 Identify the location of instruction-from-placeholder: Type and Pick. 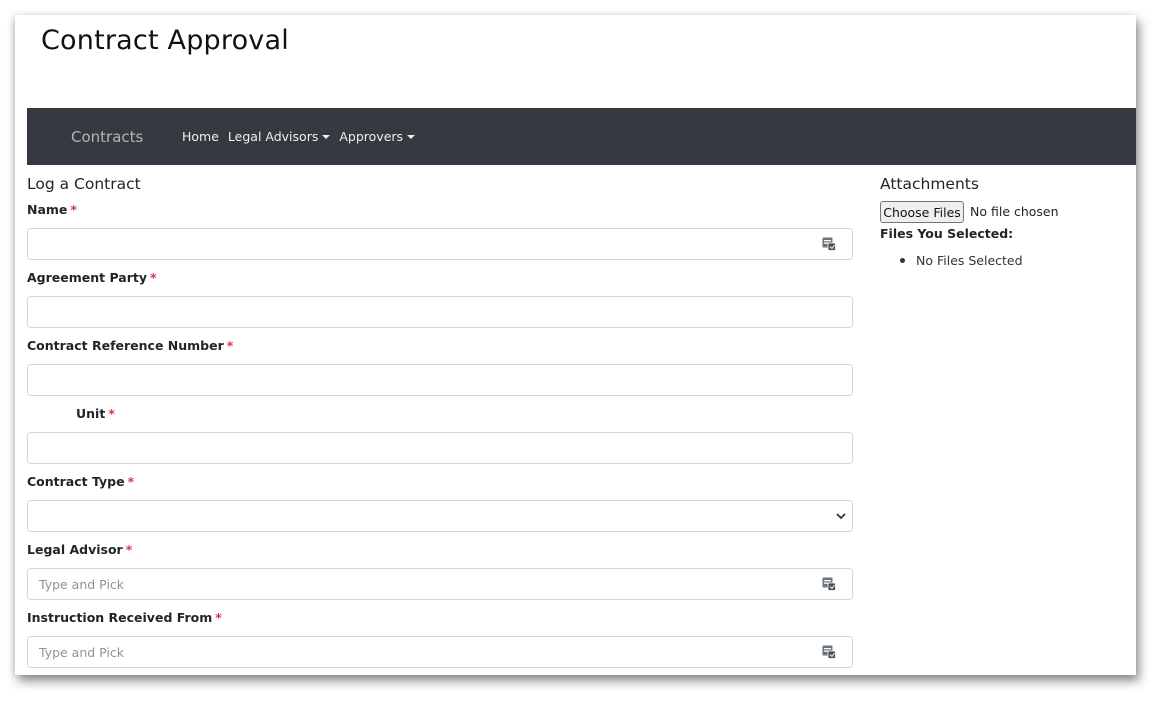
(82, 652).